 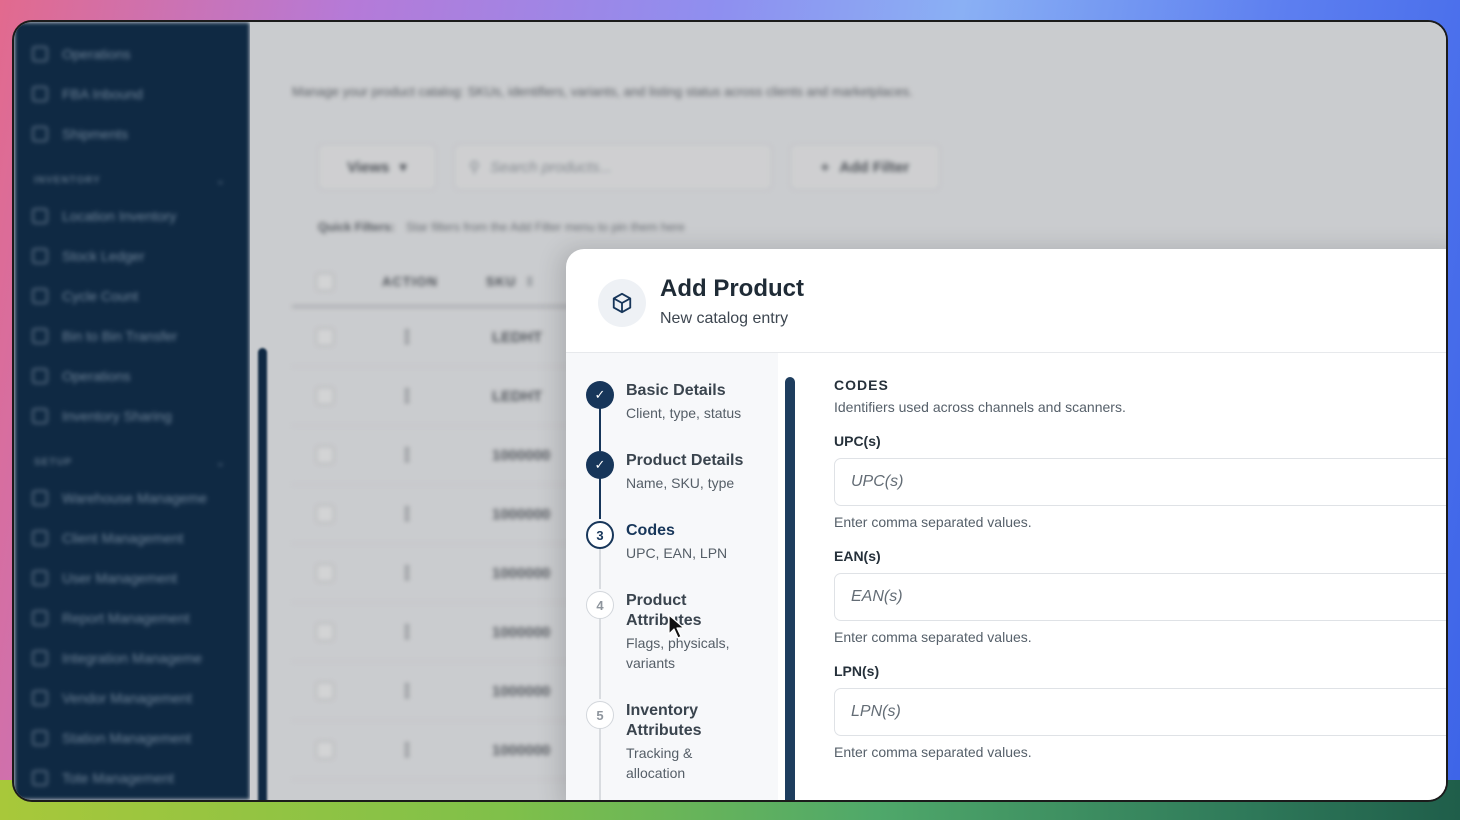 What do you see at coordinates (40, 416) in the screenshot?
I see `share-icon` at bounding box center [40, 416].